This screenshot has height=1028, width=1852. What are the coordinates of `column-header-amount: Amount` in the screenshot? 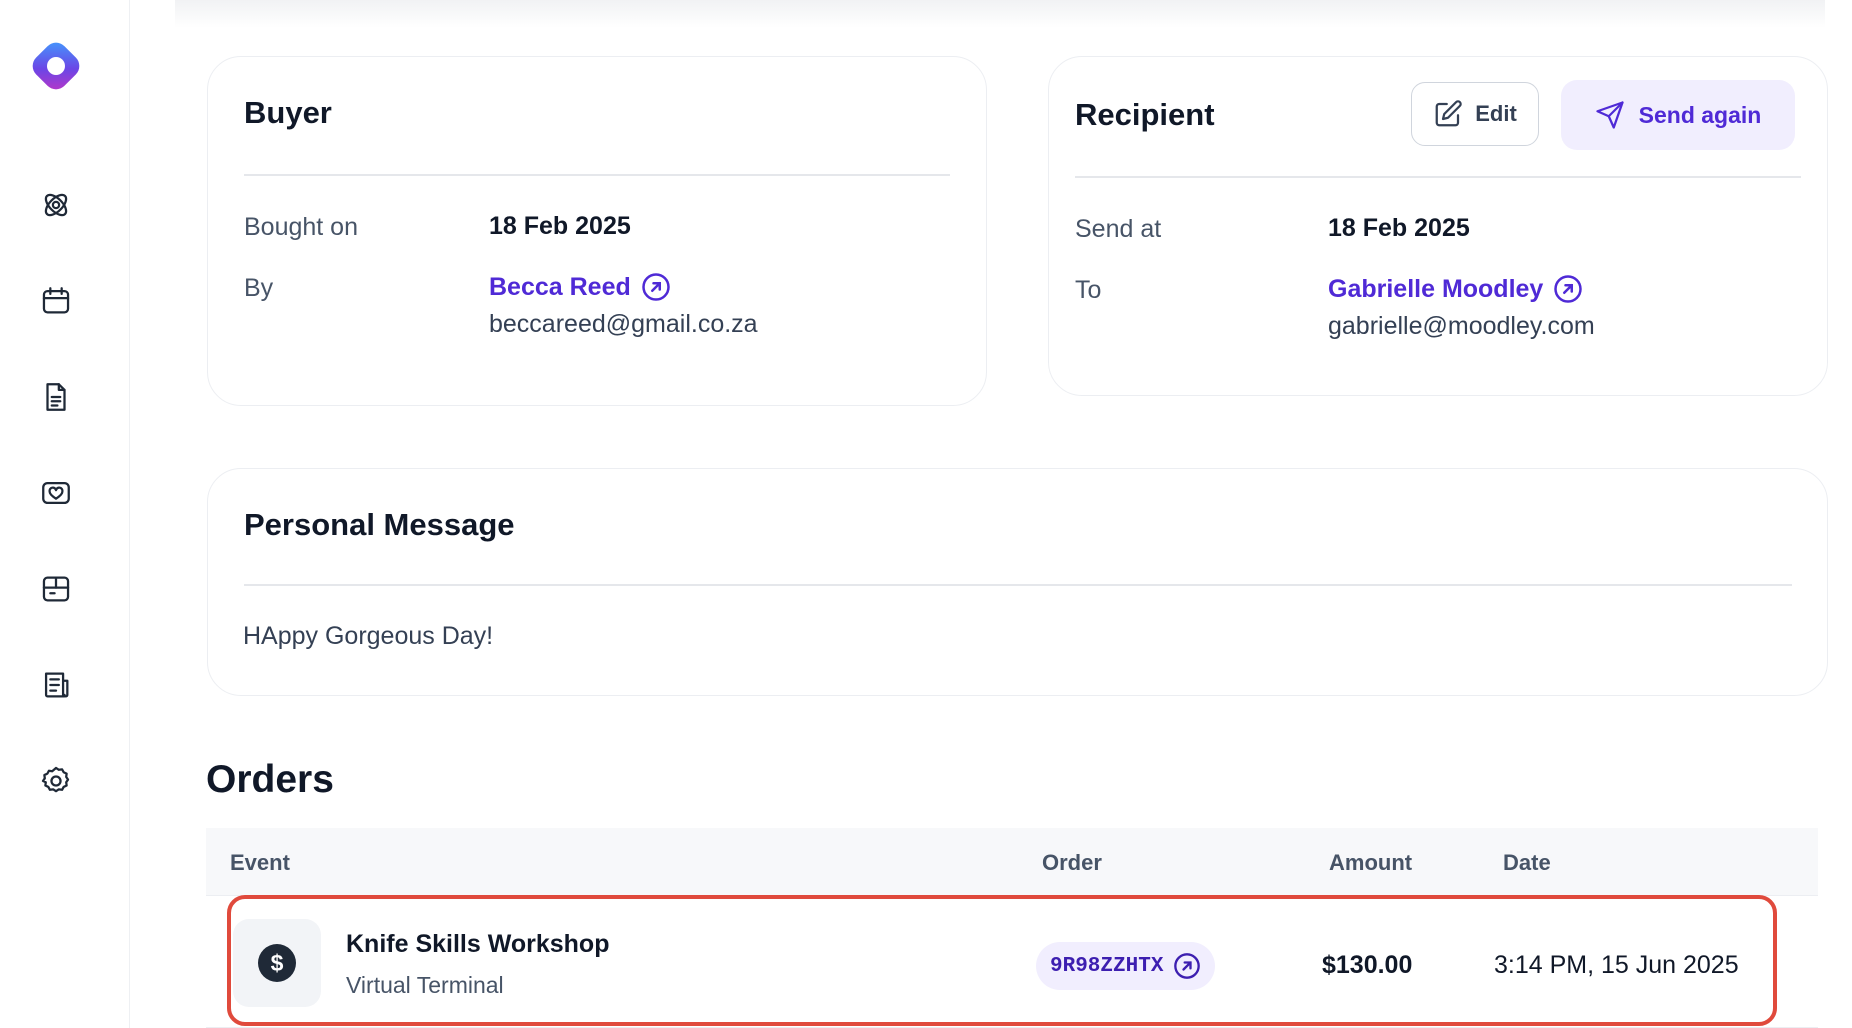 It's located at (1371, 862).